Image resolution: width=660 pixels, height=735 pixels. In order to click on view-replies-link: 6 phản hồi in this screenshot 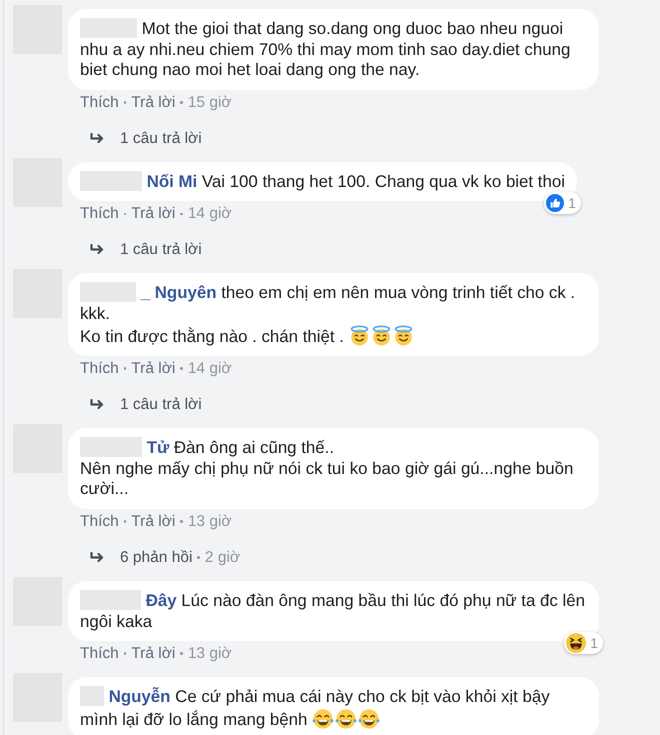, I will do `click(156, 557)`.